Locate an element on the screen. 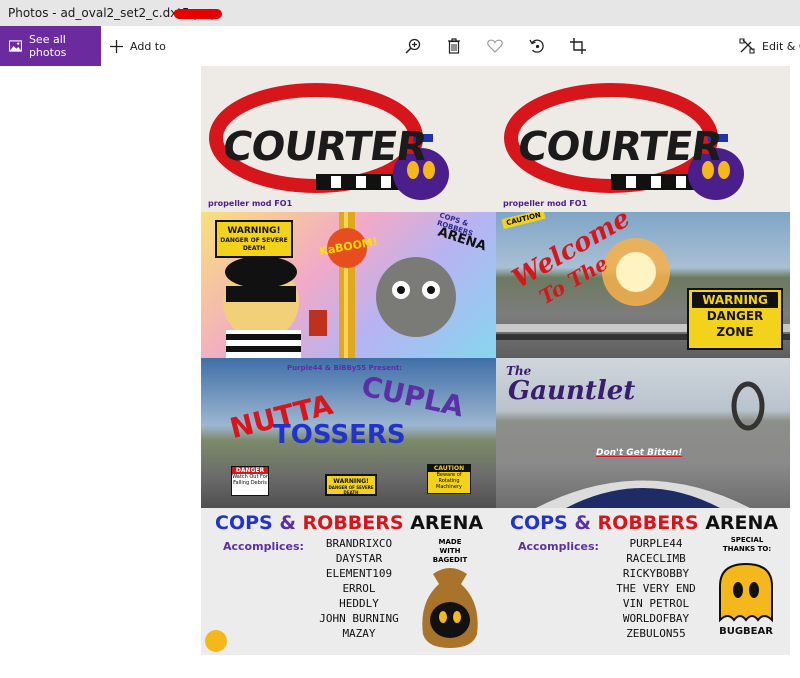 The image size is (800, 678). zoom-button is located at coordinates (413, 46).